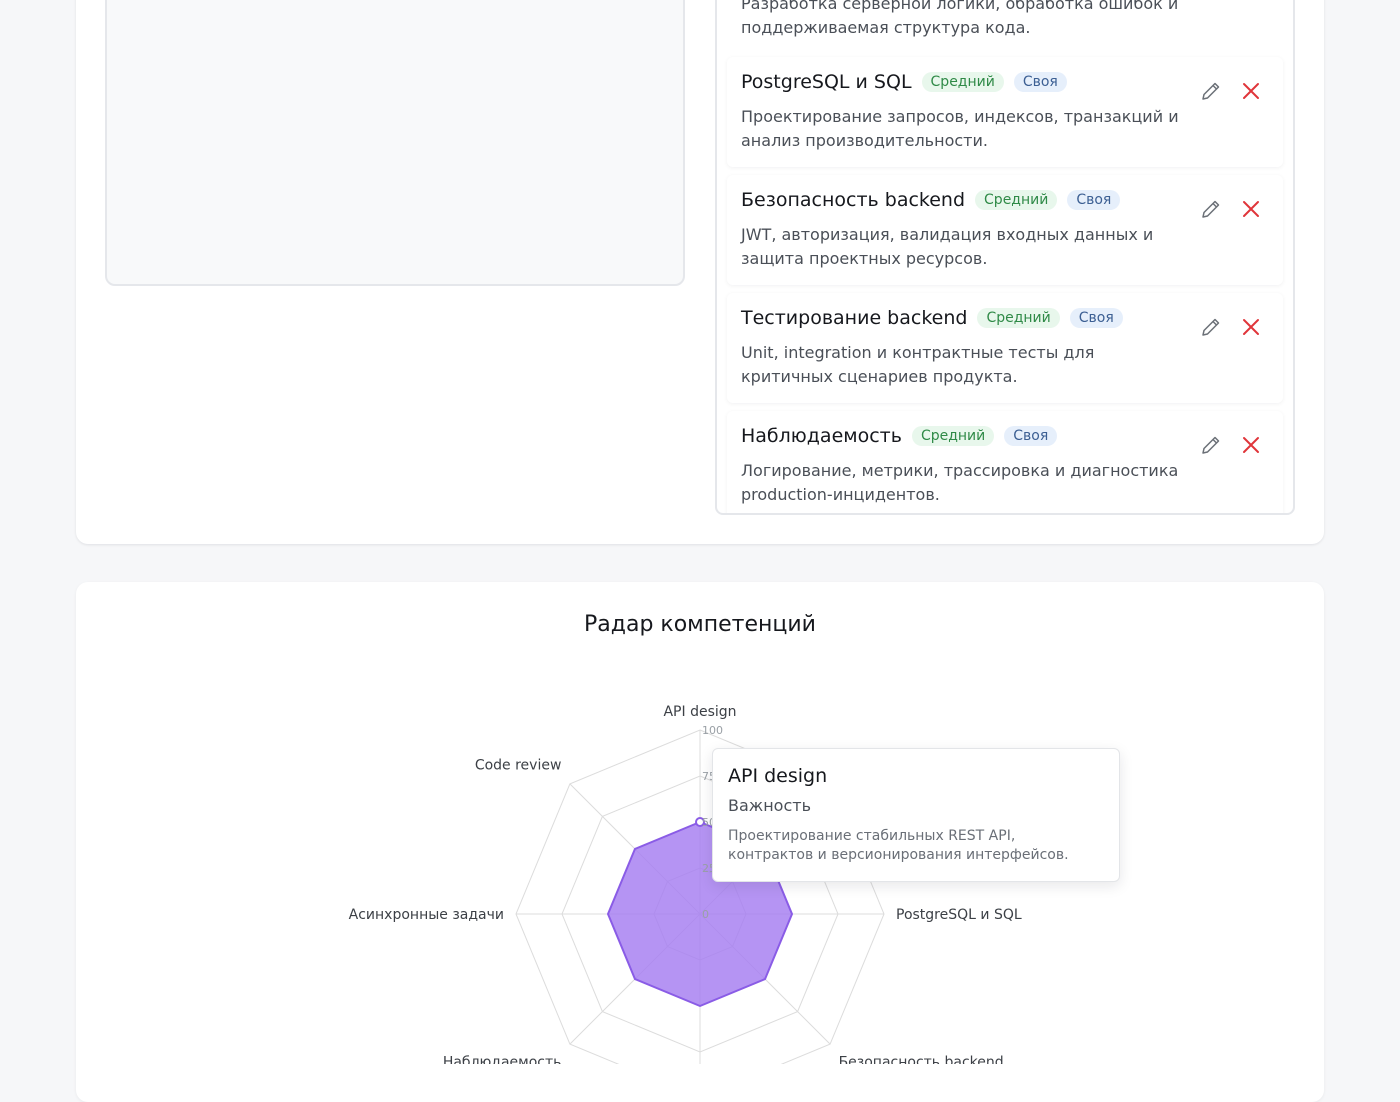 The height and width of the screenshot is (1102, 1400). Describe the element at coordinates (518, 765) in the screenshot. I see `radar-axis-label: Code review` at that location.